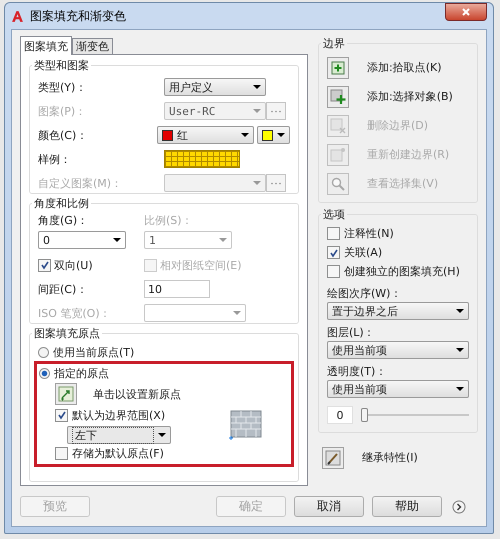 The height and width of the screenshot is (539, 500). Describe the element at coordinates (46, 45) in the screenshot. I see `tab: 图案填充` at that location.